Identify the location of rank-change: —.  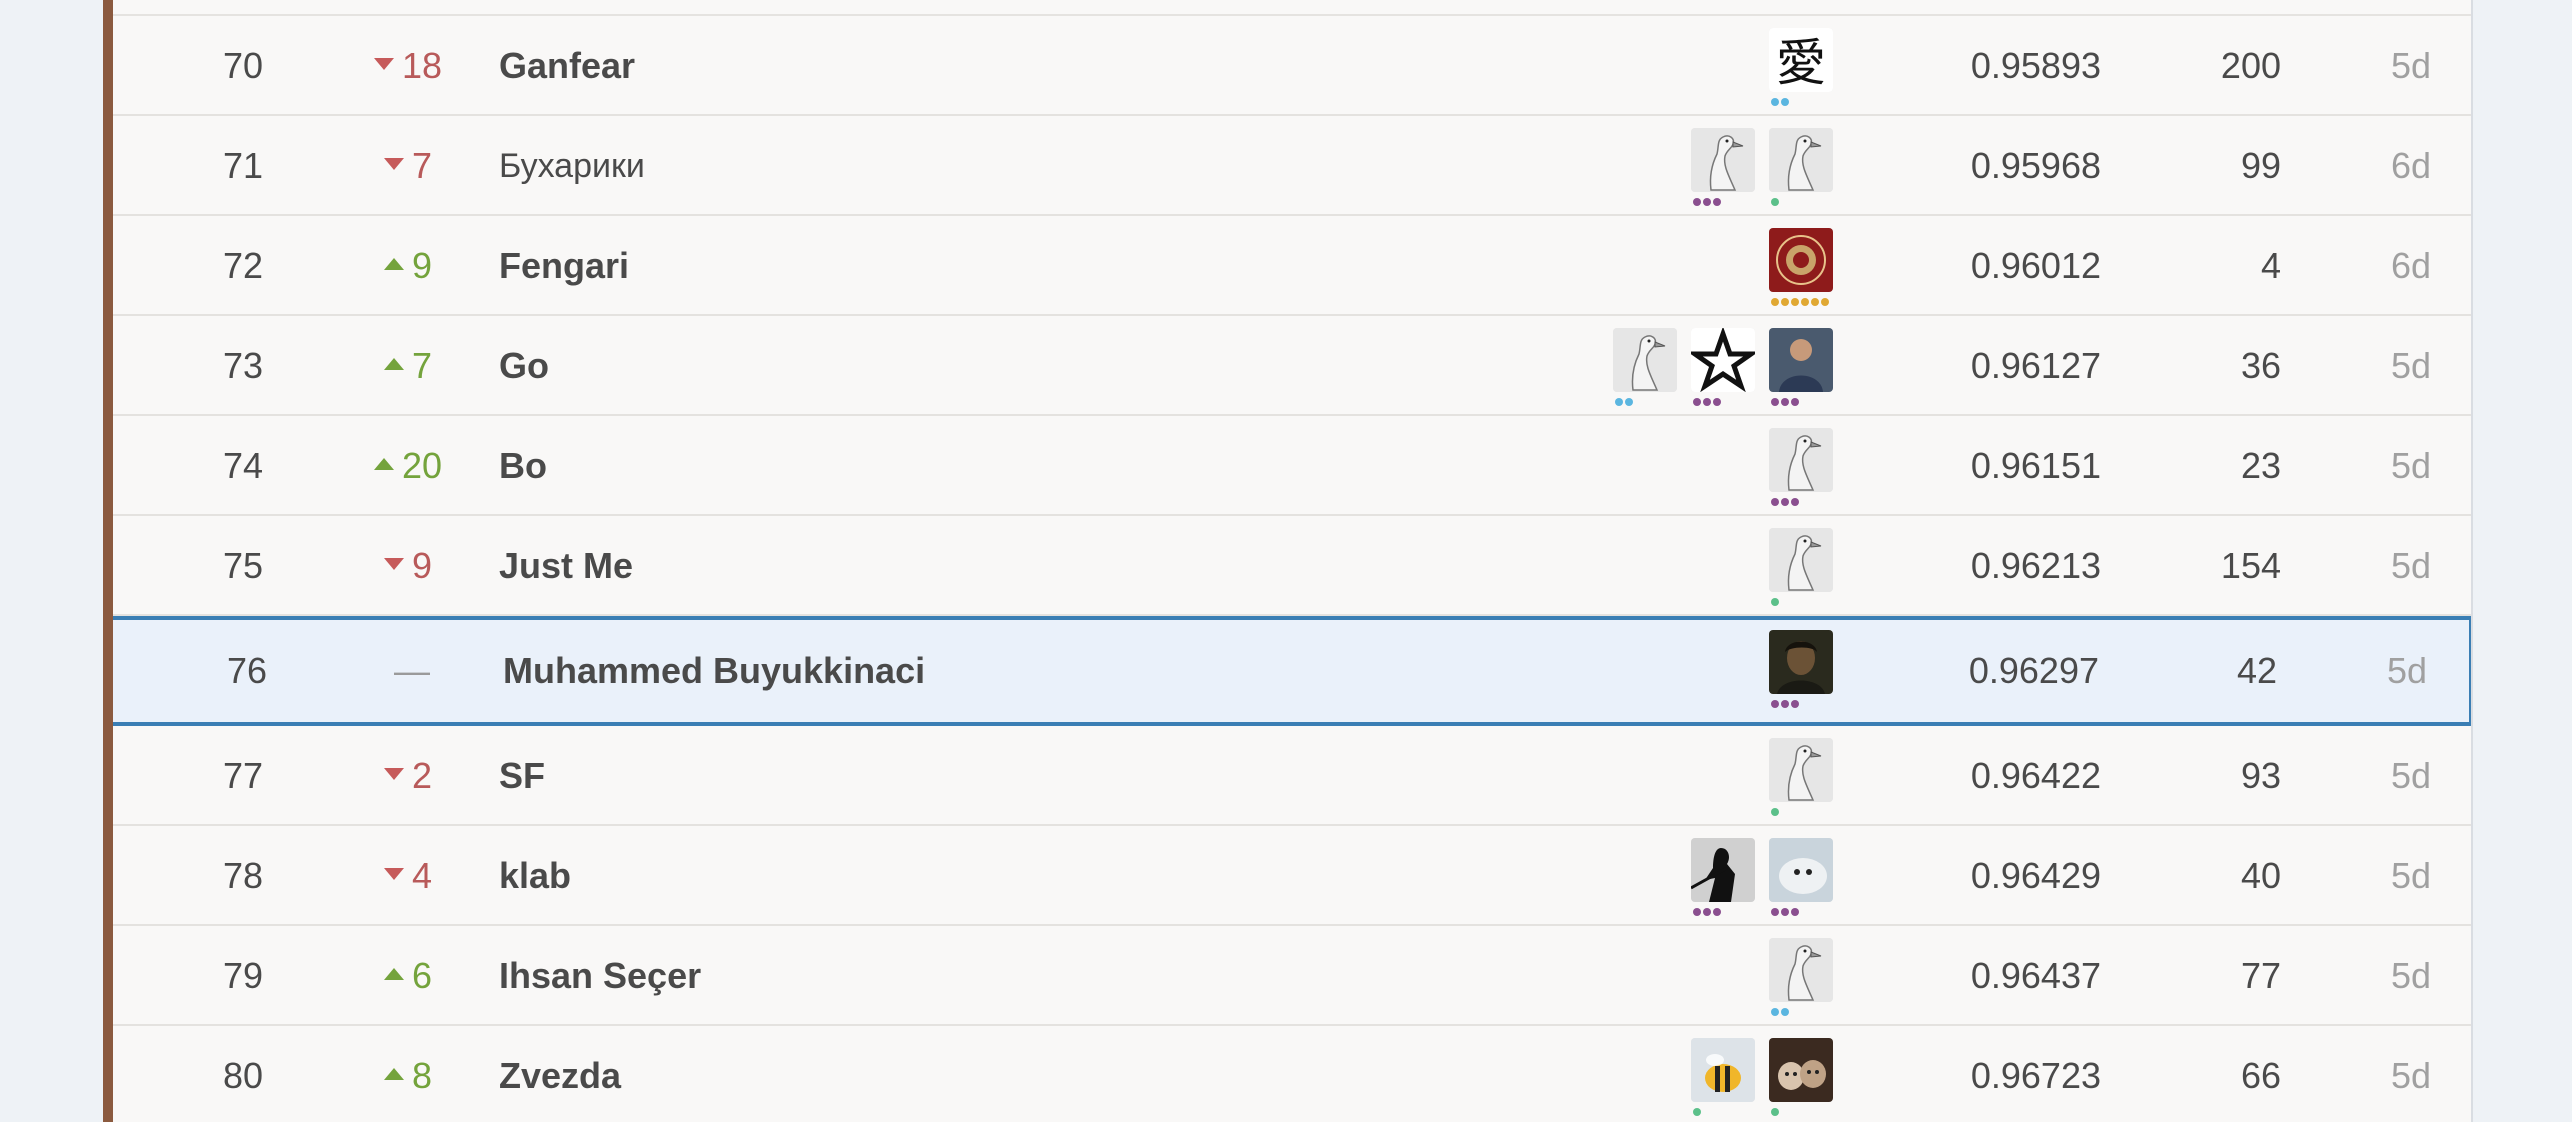
(412, 671).